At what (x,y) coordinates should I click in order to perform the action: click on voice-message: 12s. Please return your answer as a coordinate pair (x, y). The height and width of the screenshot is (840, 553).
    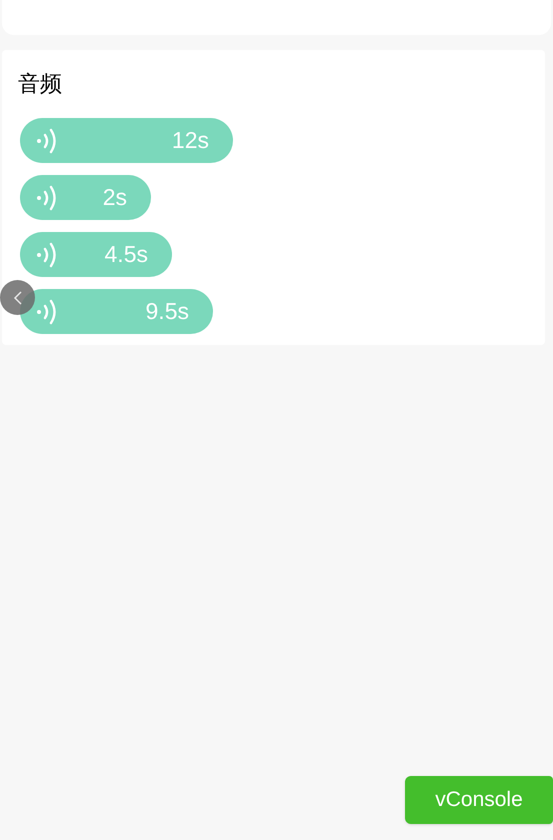
    Looking at the image, I should click on (126, 140).